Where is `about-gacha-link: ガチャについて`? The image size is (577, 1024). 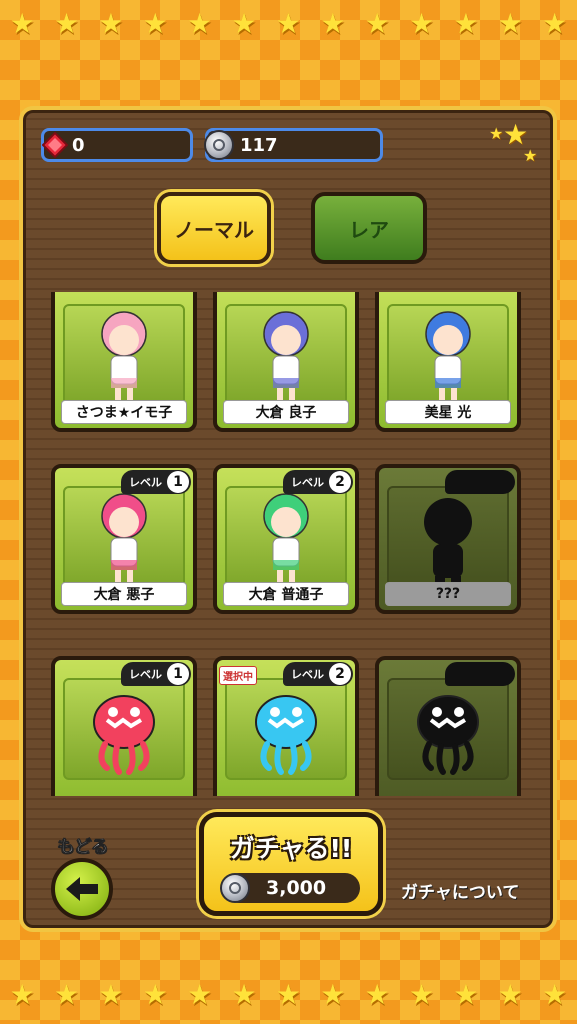 about-gacha-link: ガチャについて is located at coordinates (460, 890).